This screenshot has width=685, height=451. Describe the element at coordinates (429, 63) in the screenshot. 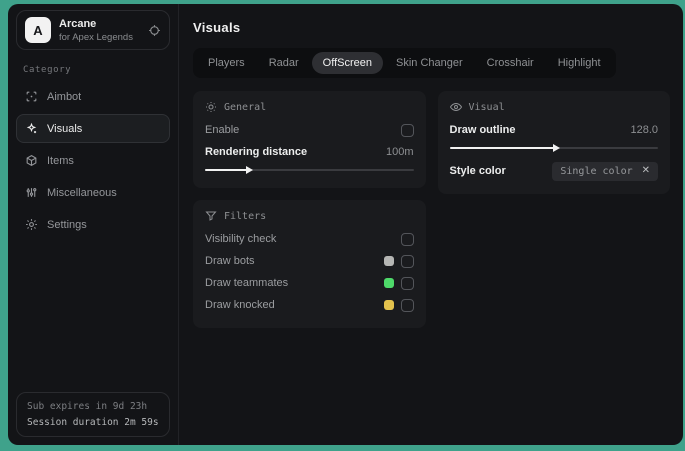

I see `tab-skin-changer: Skin Changer` at that location.